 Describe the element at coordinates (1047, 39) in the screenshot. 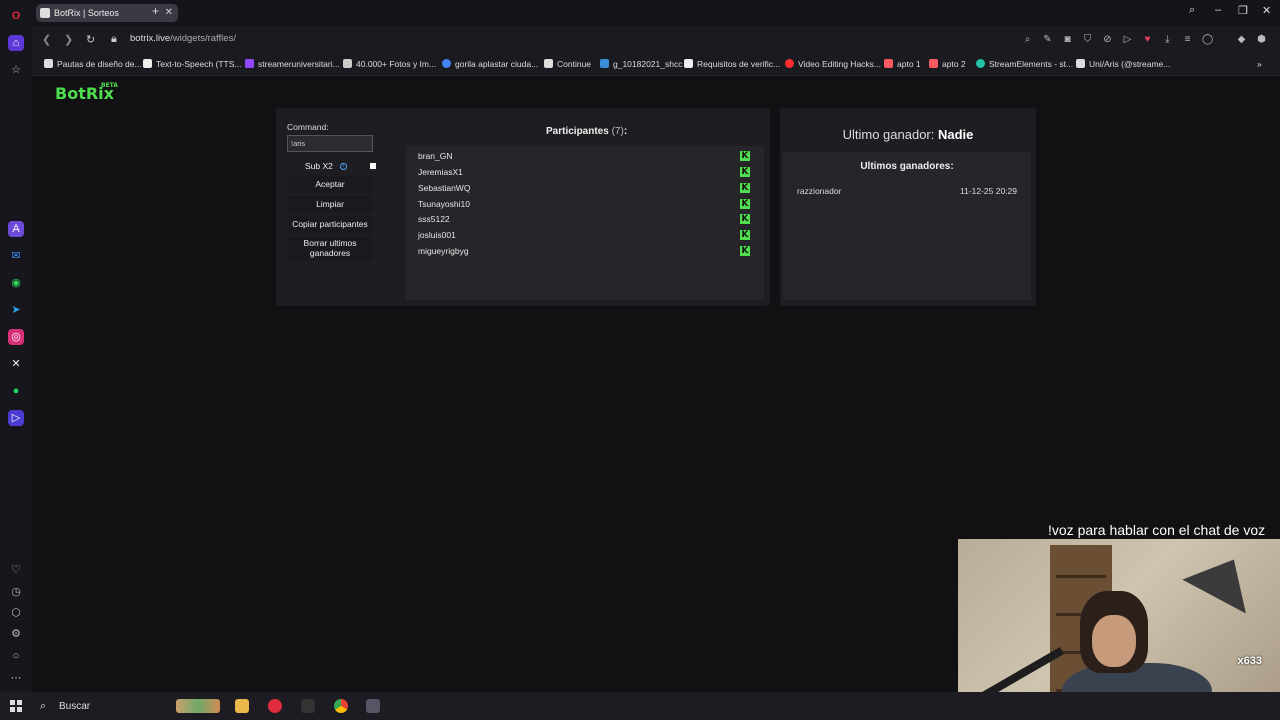

I see `edit-icon: ✎` at that location.